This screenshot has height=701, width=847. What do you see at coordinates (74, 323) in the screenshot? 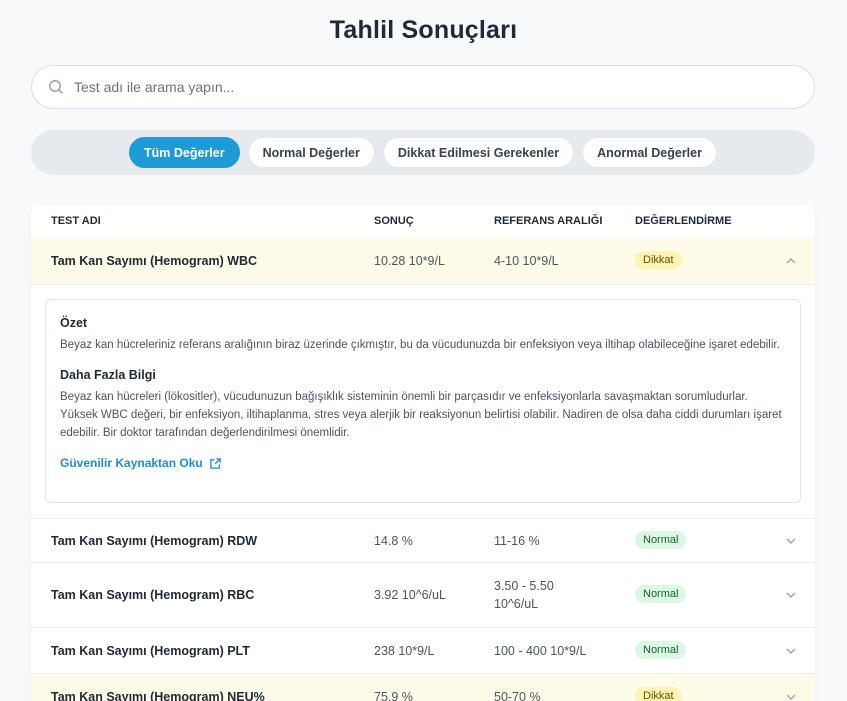
I see `summary-heading: Özet` at bounding box center [74, 323].